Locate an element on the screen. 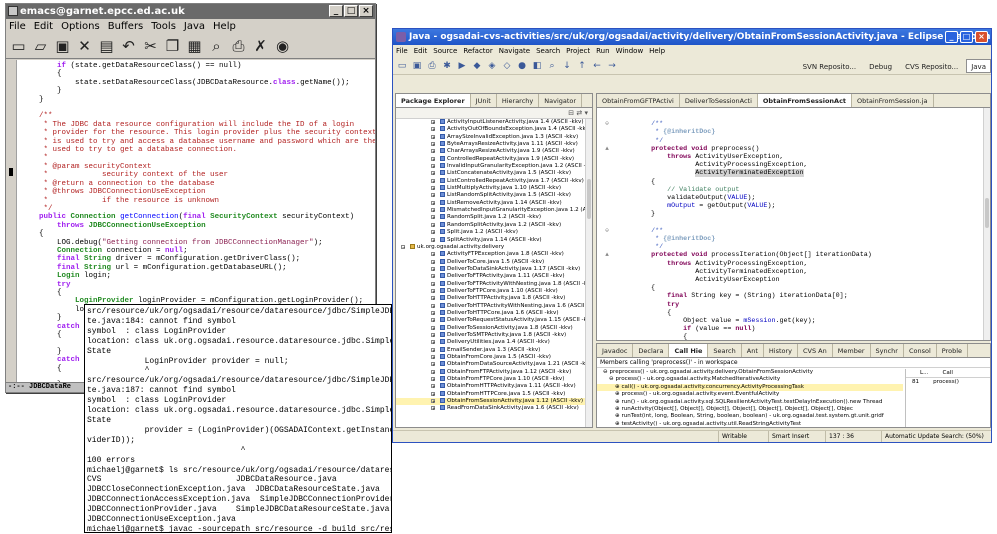  collapse-all-icon: ⊟ is located at coordinates (571, 113).